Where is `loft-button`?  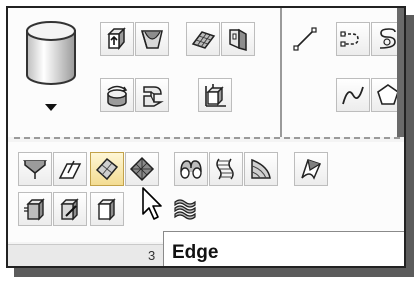
loft-button is located at coordinates (191, 169).